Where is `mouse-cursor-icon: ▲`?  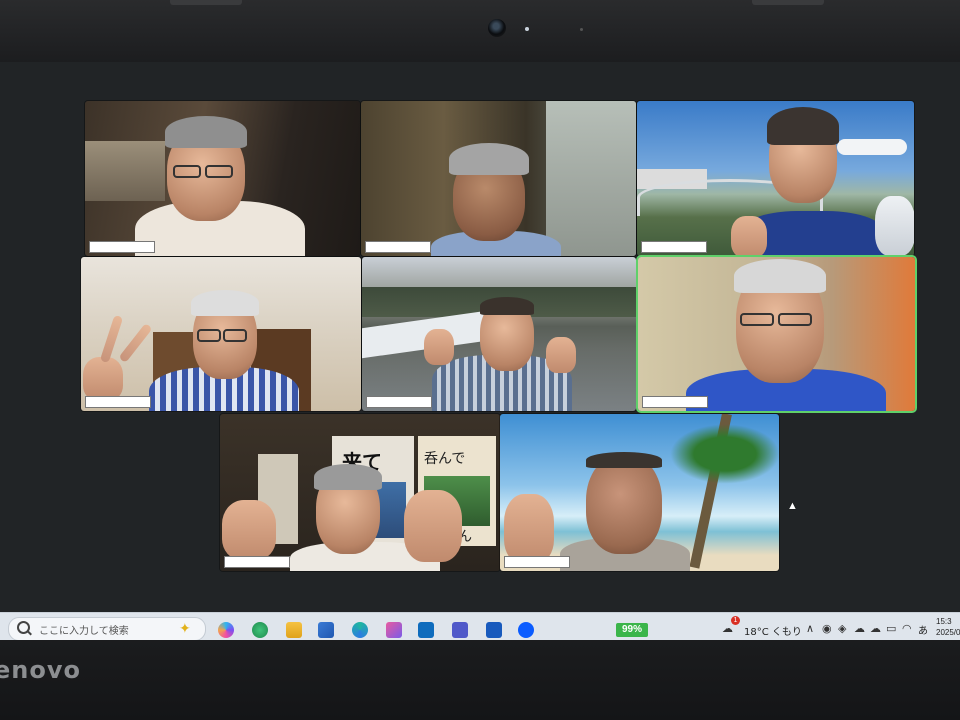 mouse-cursor-icon: ▲ is located at coordinates (792, 506).